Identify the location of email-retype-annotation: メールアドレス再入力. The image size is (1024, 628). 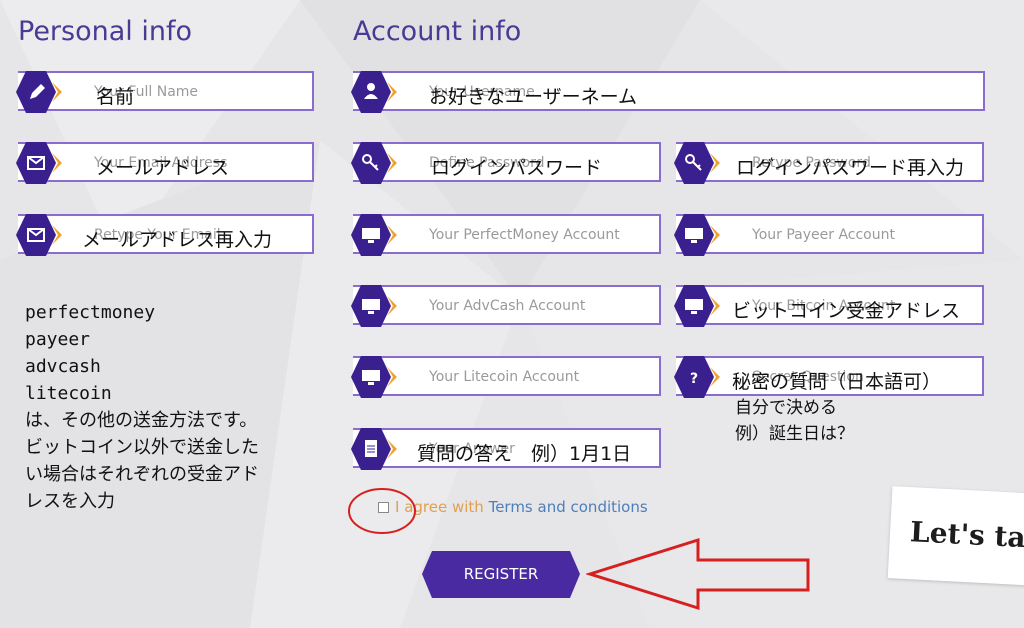
(177, 240).